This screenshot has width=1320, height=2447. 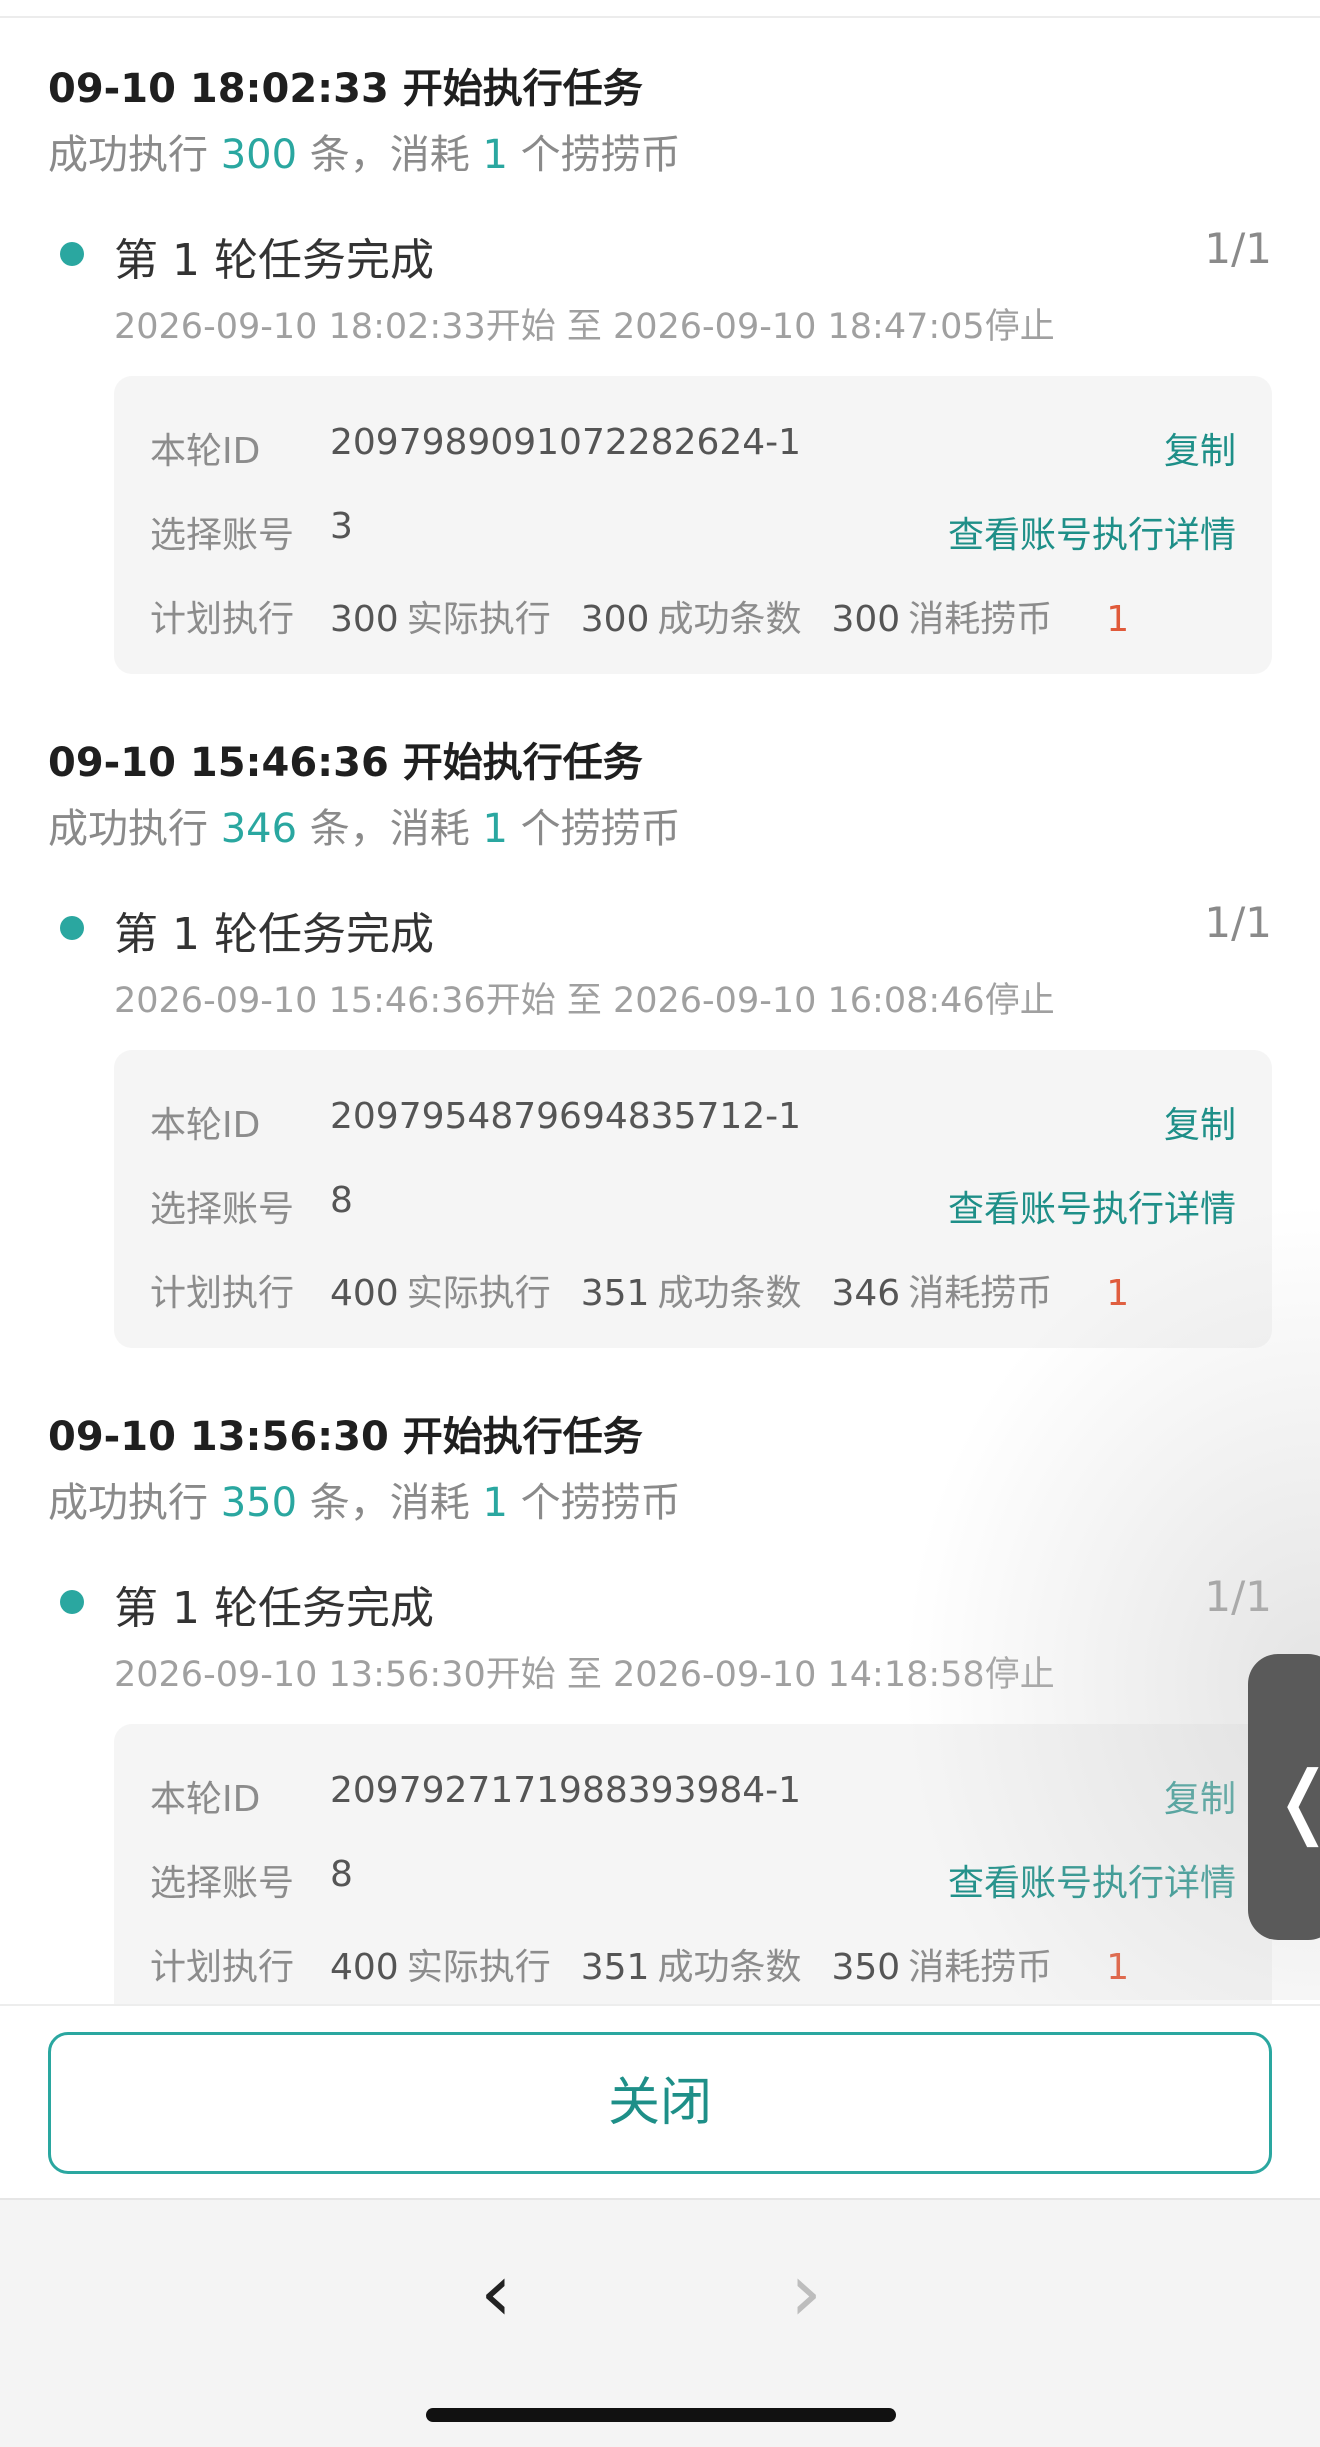 I want to click on execution-stats-row: 计划执行 400 实际执行 351 成功条数 350 消耗捞币 1, so click(x=693, y=1960).